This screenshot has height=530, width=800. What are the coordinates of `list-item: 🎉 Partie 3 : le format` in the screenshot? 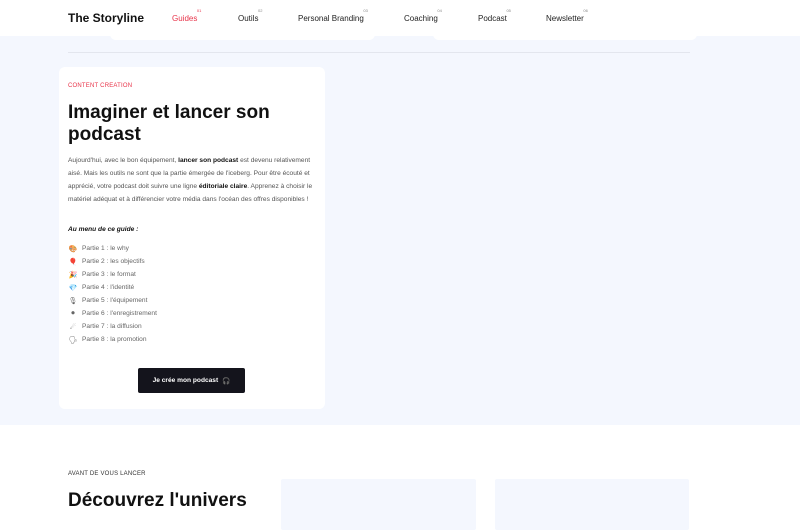 It's located at (112, 274).